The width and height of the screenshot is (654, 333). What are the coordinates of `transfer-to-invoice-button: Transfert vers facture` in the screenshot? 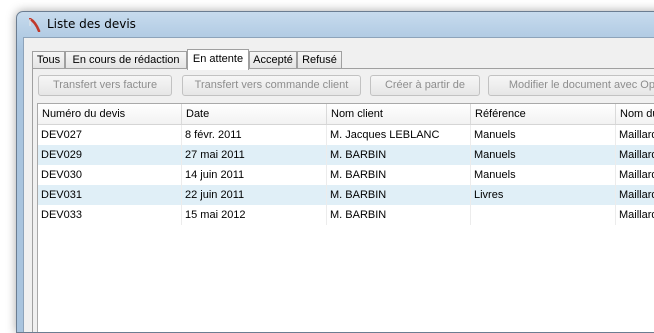 It's located at (105, 85).